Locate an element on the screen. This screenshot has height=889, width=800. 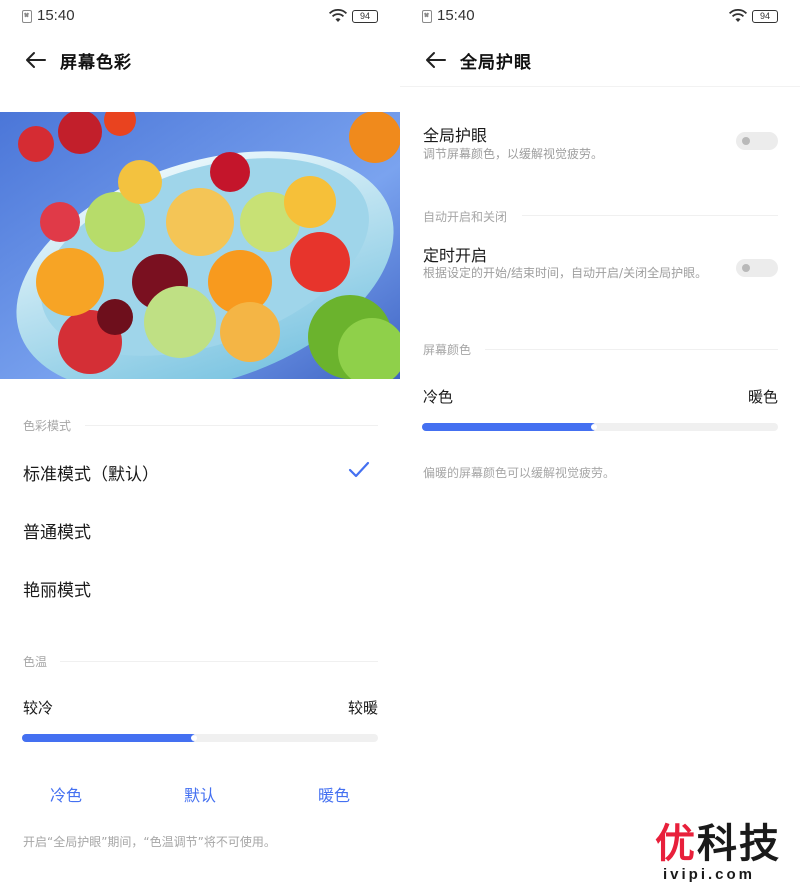
eye-care-title: 全局护眼 is located at coordinates (455, 135).